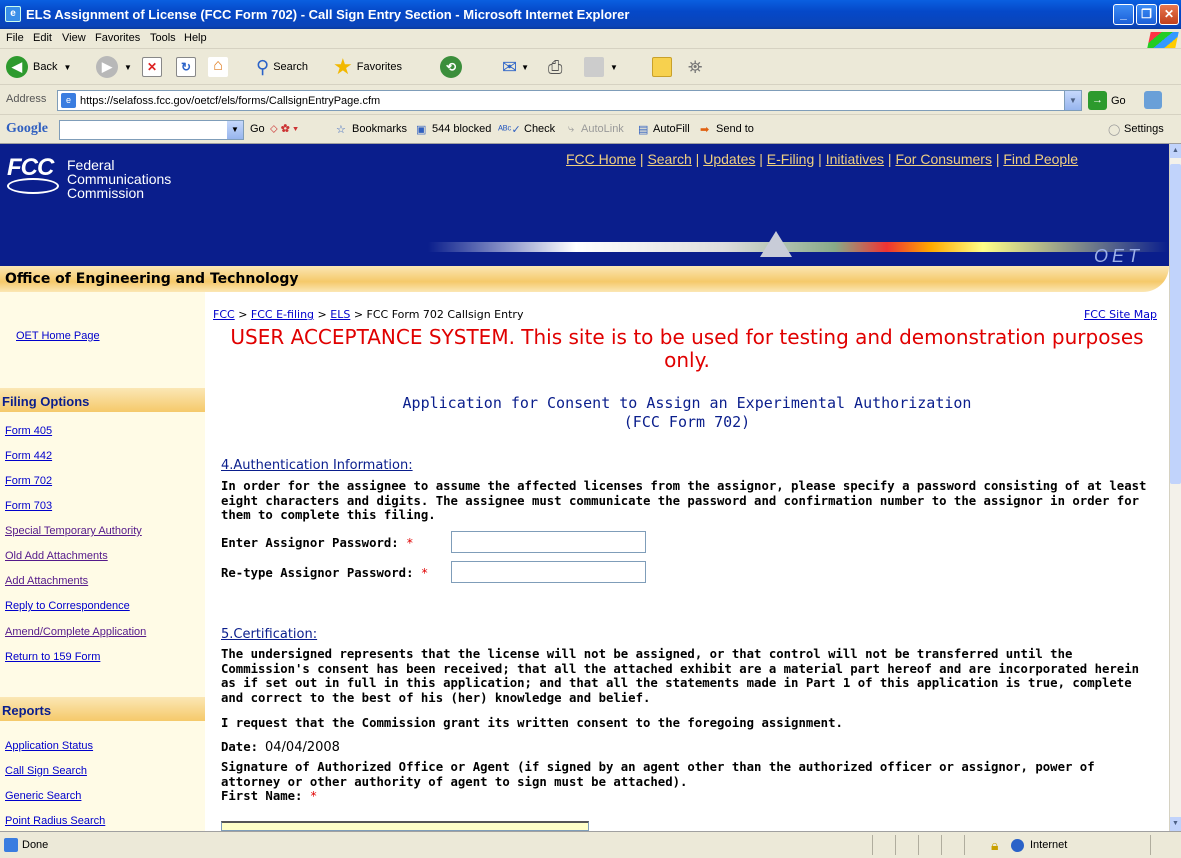 This screenshot has height=858, width=1181. I want to click on minimize-button: _, so click(1123, 14).